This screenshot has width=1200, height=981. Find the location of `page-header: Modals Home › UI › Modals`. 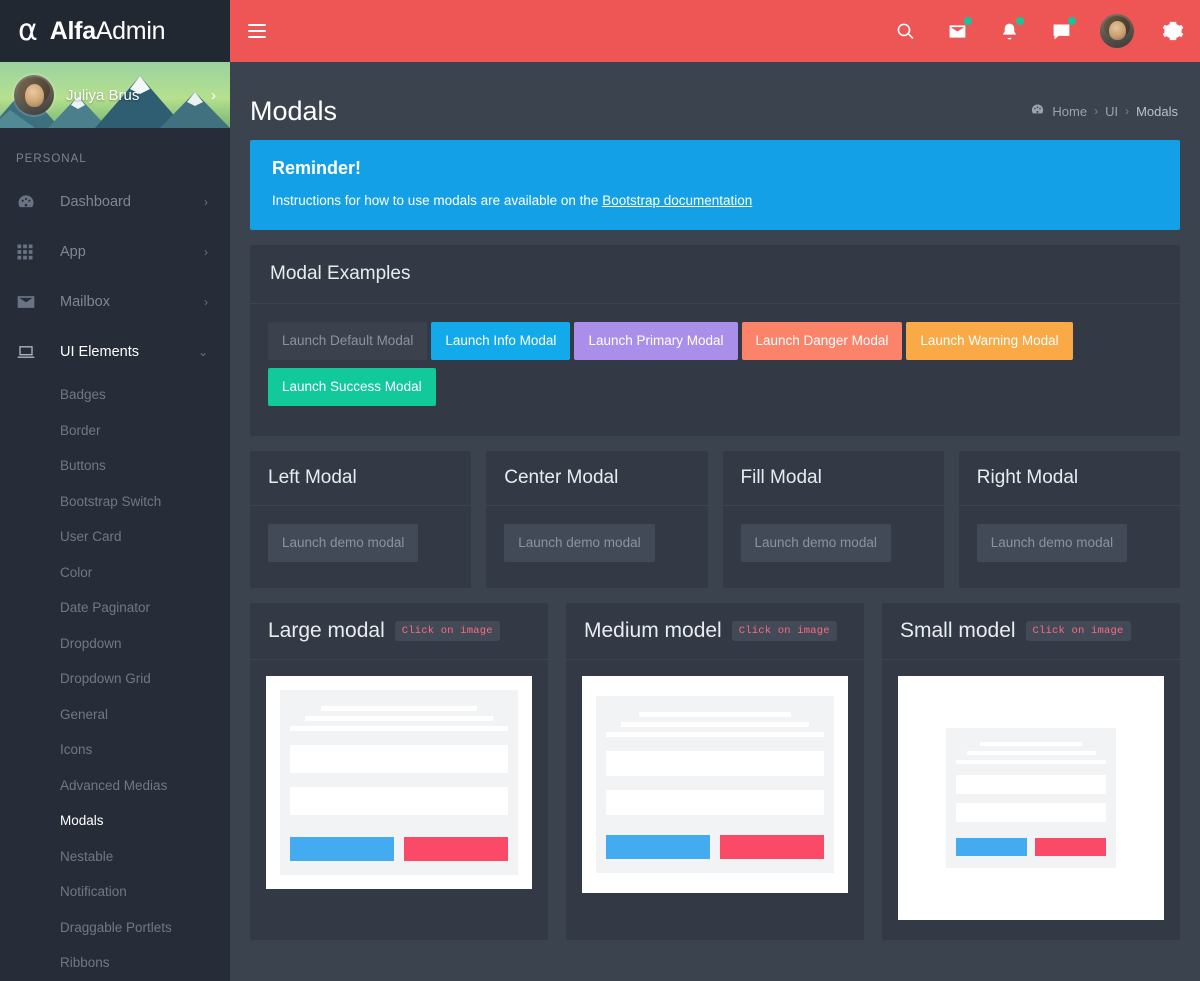

page-header: Modals Home › UI › Modals is located at coordinates (715, 101).